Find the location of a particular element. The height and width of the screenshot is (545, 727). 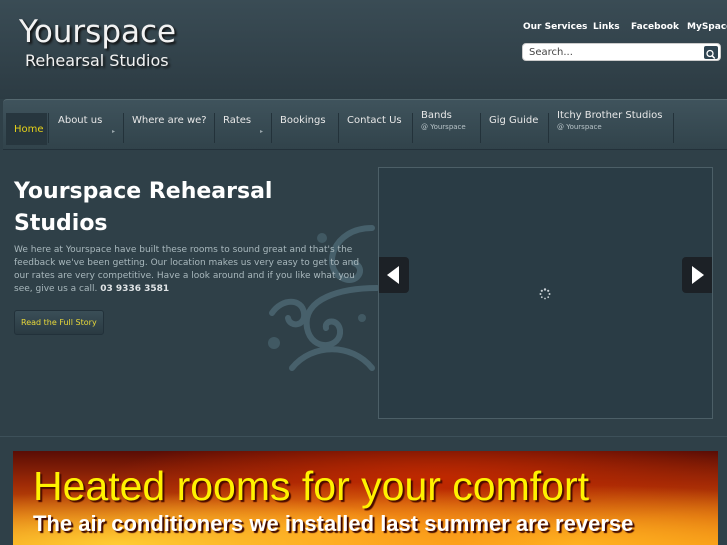

swirl-ornament-icon is located at coordinates (324, 298).